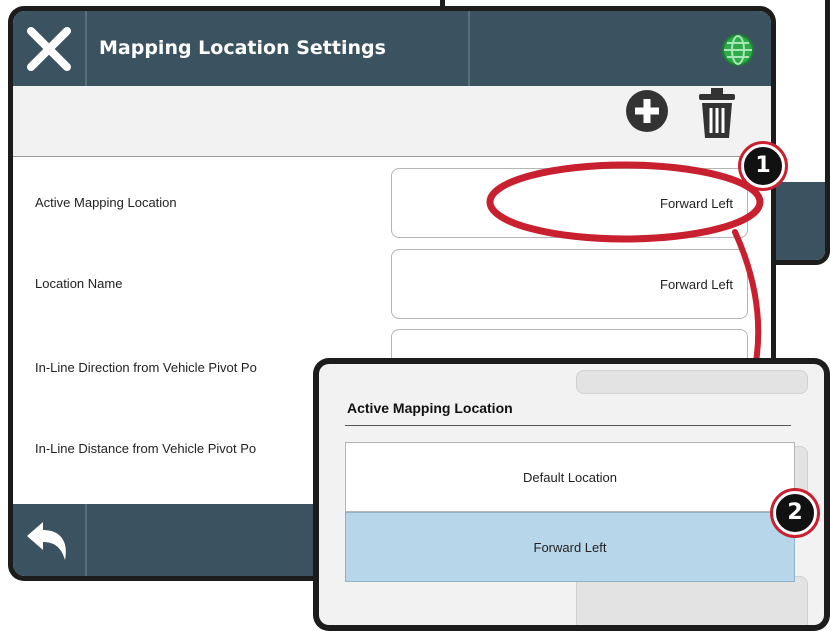  What do you see at coordinates (795, 513) in the screenshot?
I see `callout-2-badge: 2` at bounding box center [795, 513].